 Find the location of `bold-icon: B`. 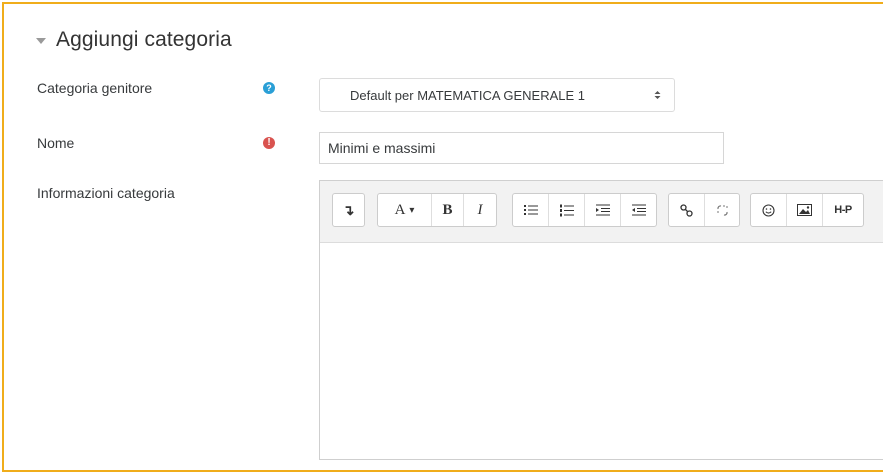

bold-icon: B is located at coordinates (447, 209).